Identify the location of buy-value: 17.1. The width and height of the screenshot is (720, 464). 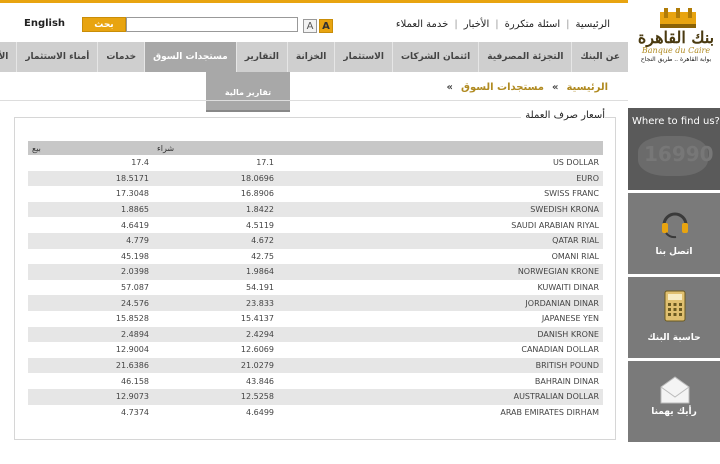
(265, 163).